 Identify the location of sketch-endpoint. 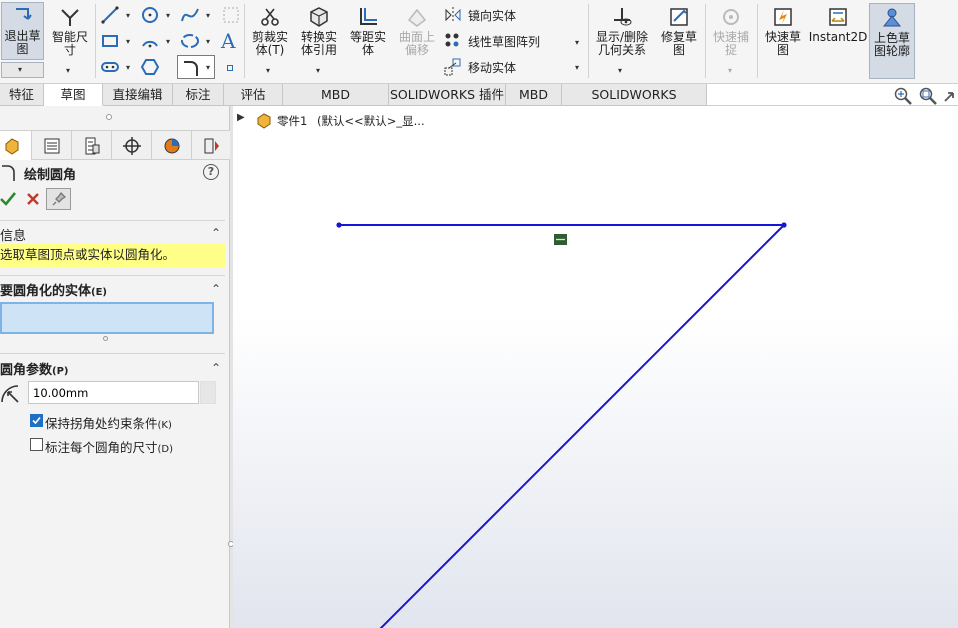
(339, 225).